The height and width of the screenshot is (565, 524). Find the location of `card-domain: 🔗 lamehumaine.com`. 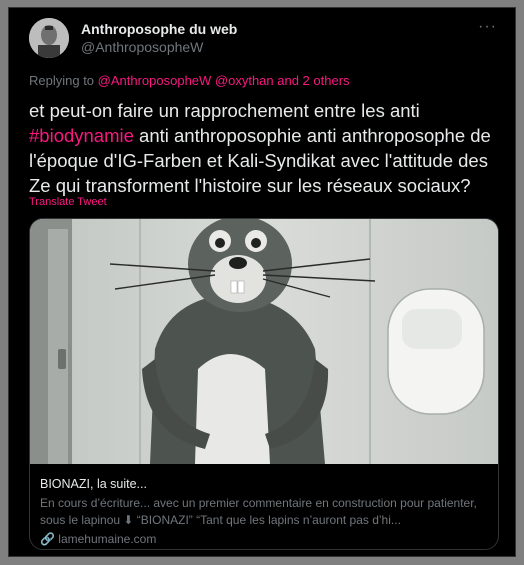

card-domain: 🔗 lamehumaine.com is located at coordinates (98, 539).